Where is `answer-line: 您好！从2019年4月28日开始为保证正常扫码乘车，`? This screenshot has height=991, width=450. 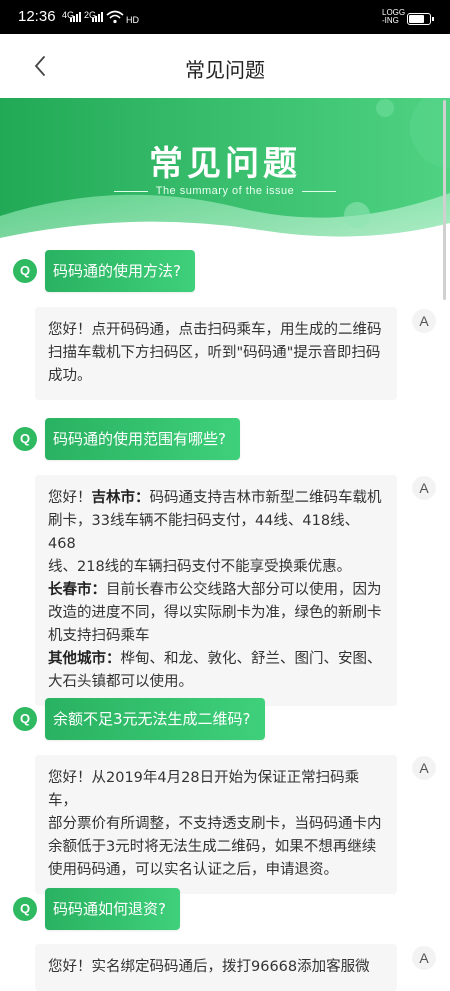 answer-line: 您好！从2019年4月28日开始为保证正常扫码乘车， is located at coordinates (204, 789).